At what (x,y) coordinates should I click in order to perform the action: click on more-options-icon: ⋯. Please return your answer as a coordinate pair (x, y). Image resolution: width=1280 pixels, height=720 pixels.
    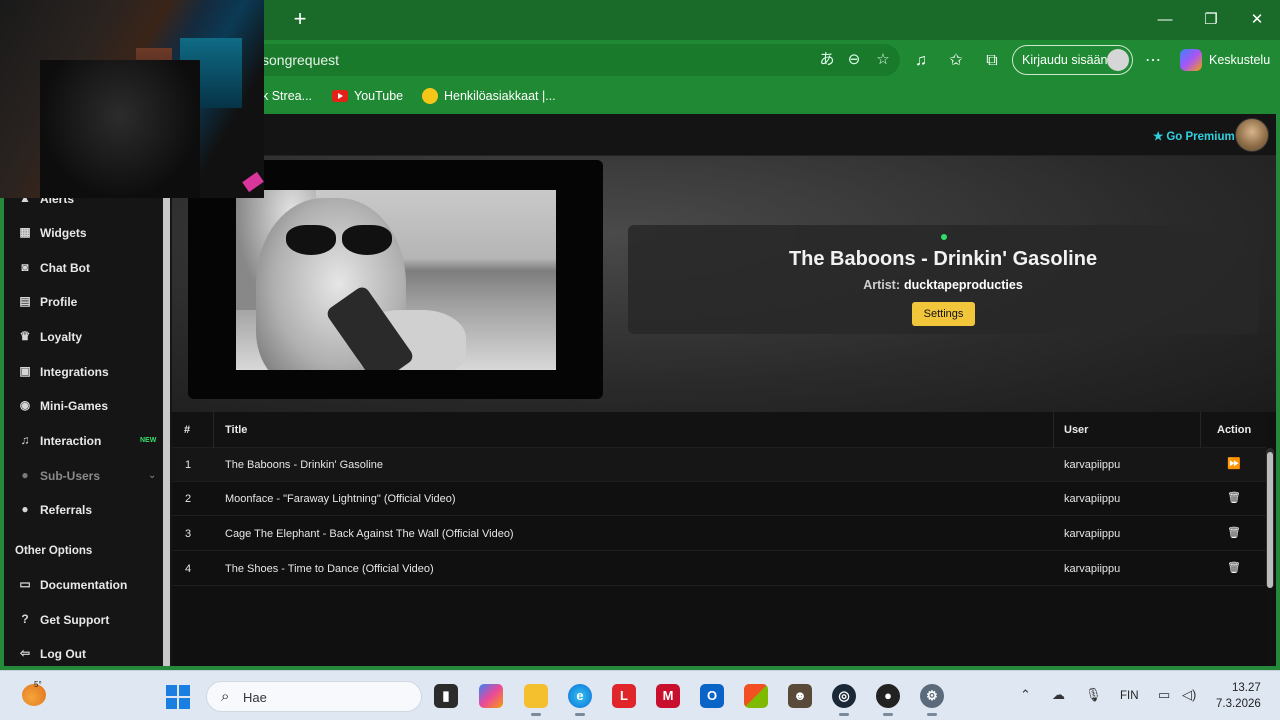
    Looking at the image, I should click on (1153, 61).